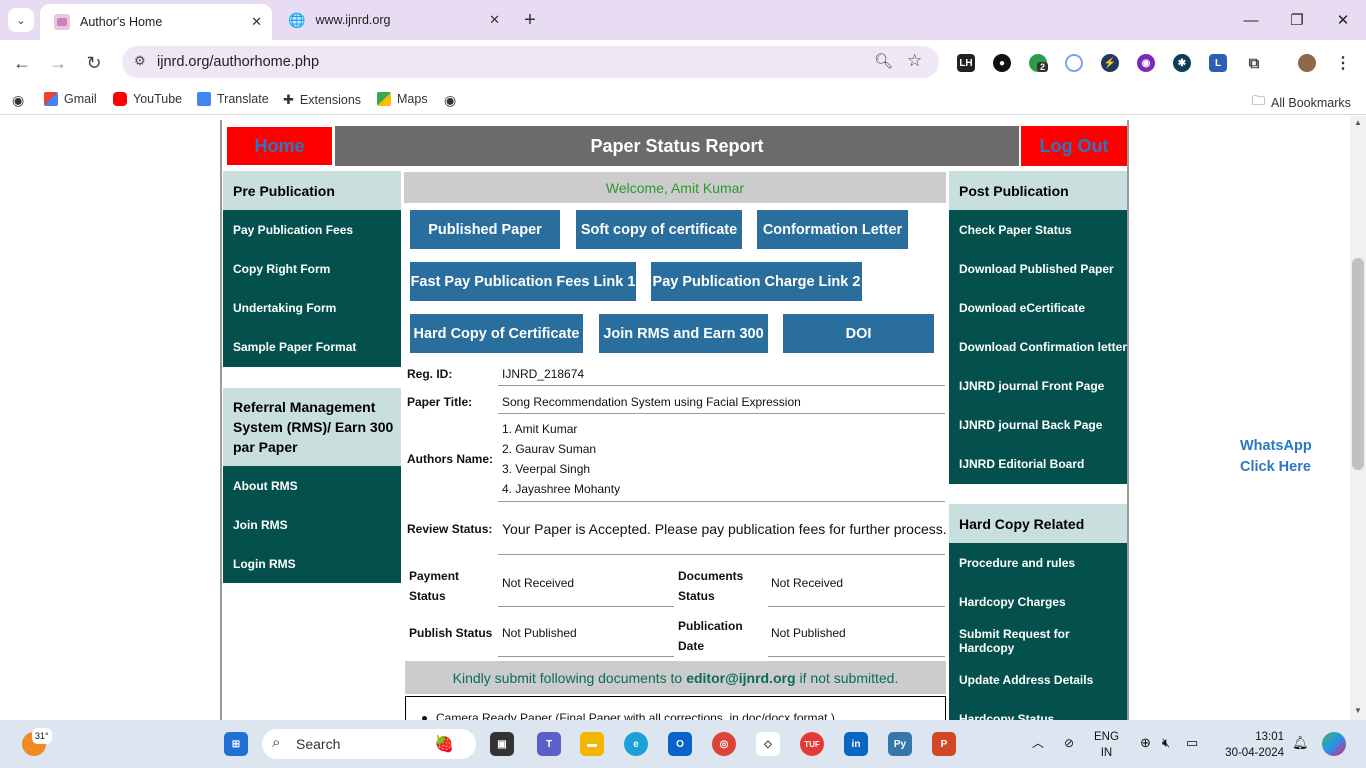  What do you see at coordinates (140, 61) in the screenshot?
I see `site-info-icon: ⚙` at bounding box center [140, 61].